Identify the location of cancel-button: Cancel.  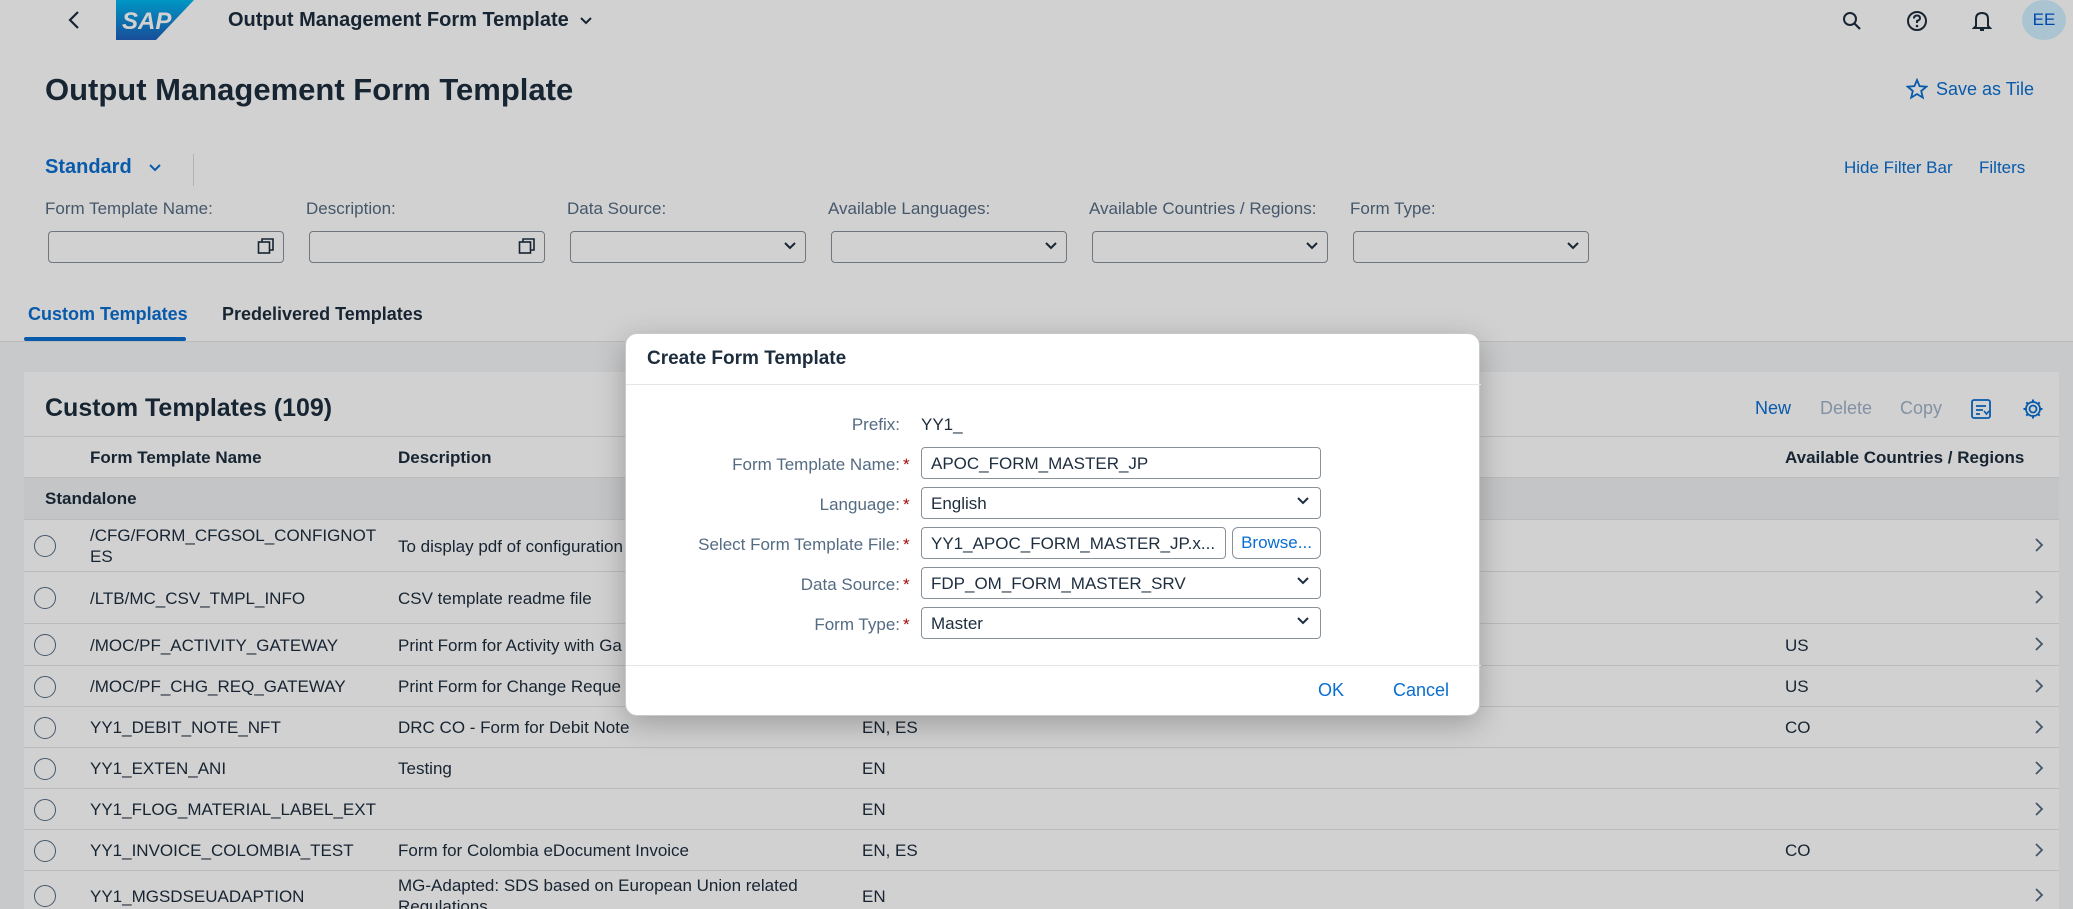
(1421, 690).